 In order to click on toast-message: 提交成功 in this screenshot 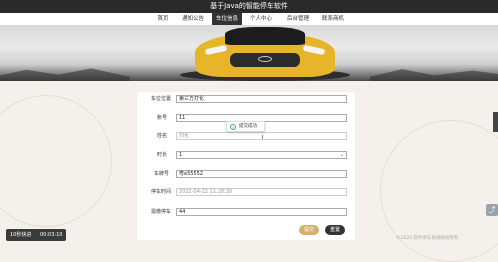, I will do `click(248, 126)`.